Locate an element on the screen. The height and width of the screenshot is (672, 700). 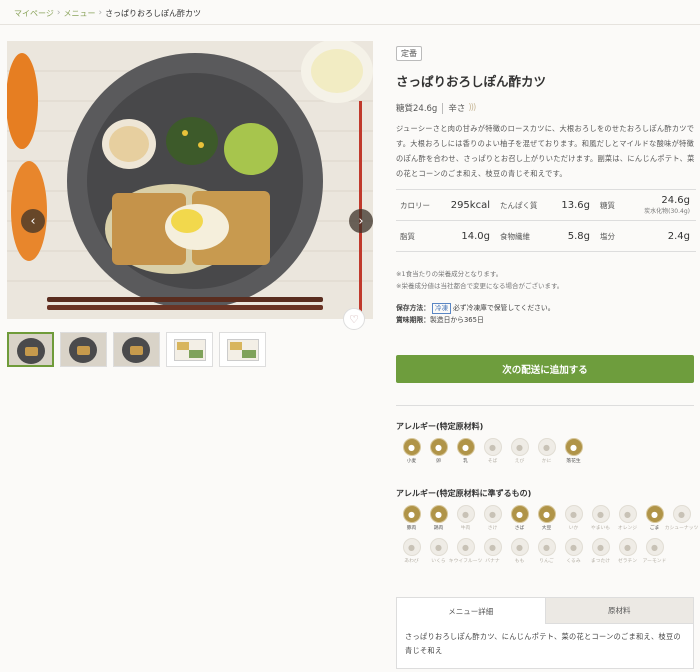
allergen-label: 落花生 is located at coordinates (573, 461).